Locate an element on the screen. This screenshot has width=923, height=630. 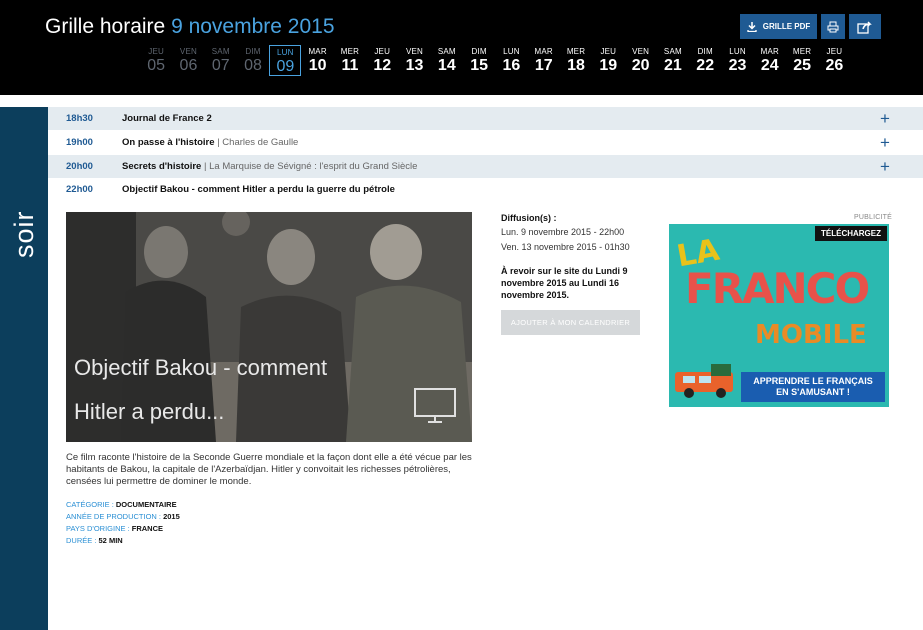
diffusion-item: Lun. 9 novembre 2015 - 22h00 is located at coordinates (563, 232).